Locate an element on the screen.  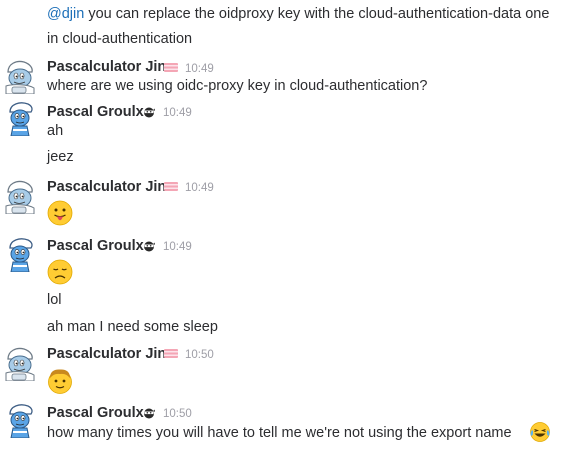
disappointed-face-icon is located at coordinates (60, 272).